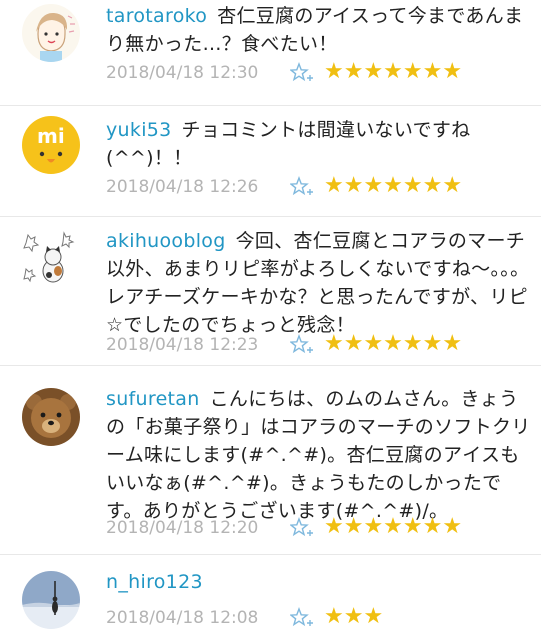 This screenshot has width=541, height=640. Describe the element at coordinates (182, 618) in the screenshot. I see `comment-timestamp: 2018/04/18 12:08` at that location.